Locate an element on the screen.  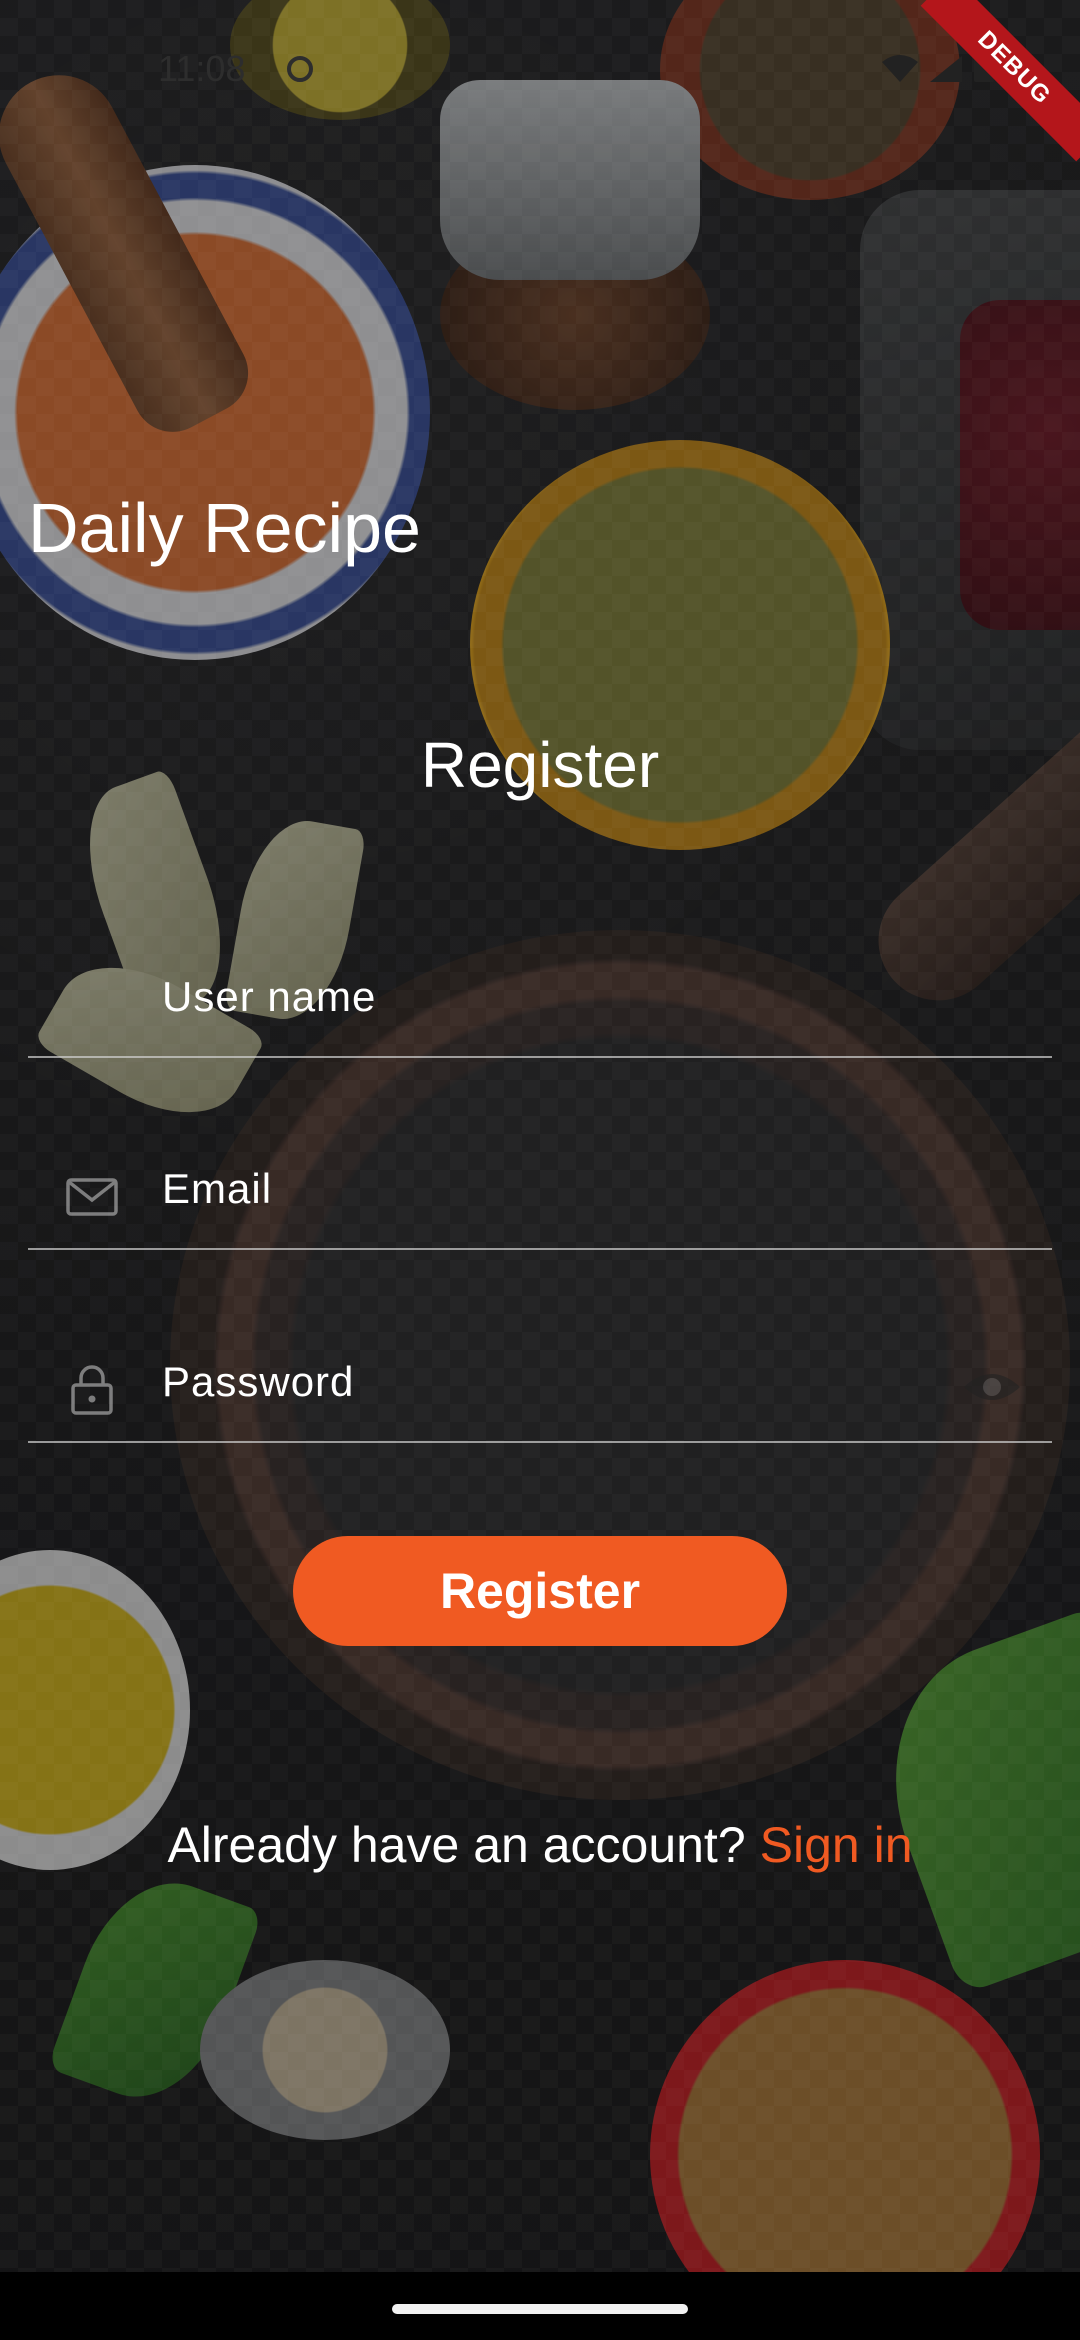
register-heading: Register is located at coordinates (540, 765).